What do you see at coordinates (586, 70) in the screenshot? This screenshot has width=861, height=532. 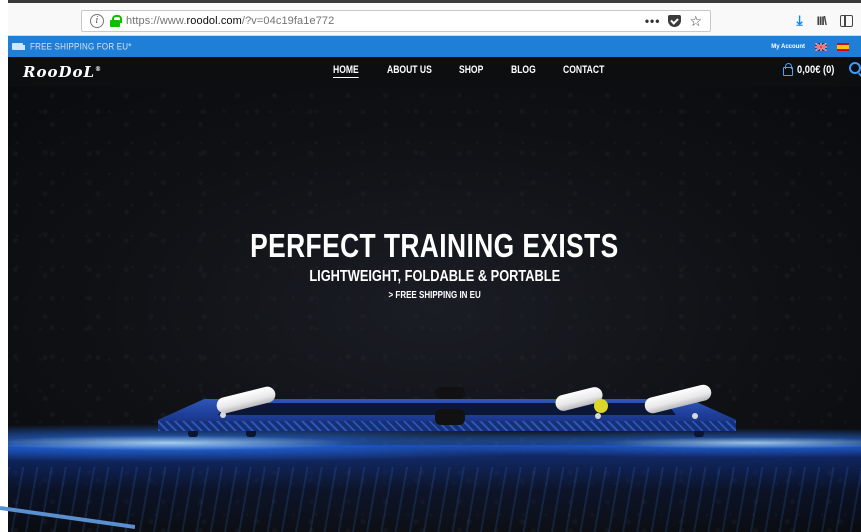 I see `nav-contact: CONTACT` at bounding box center [586, 70].